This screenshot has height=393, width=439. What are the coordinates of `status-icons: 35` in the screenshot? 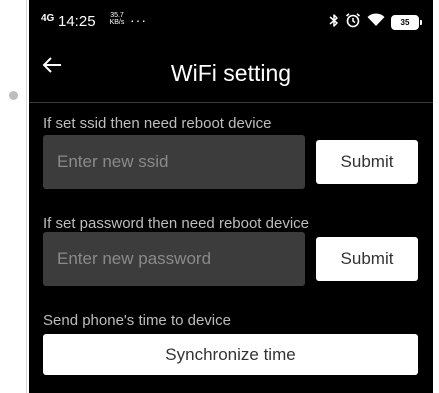 It's located at (375, 22).